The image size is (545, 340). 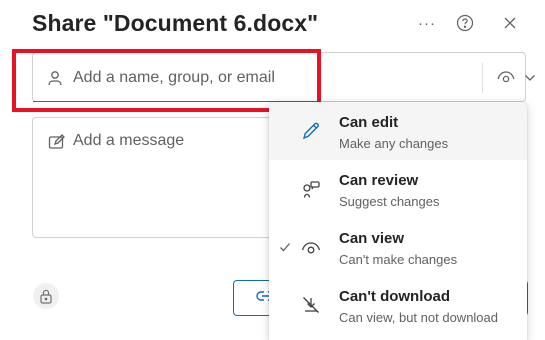 I want to click on menu-item-label: Can't download, so click(x=395, y=296).